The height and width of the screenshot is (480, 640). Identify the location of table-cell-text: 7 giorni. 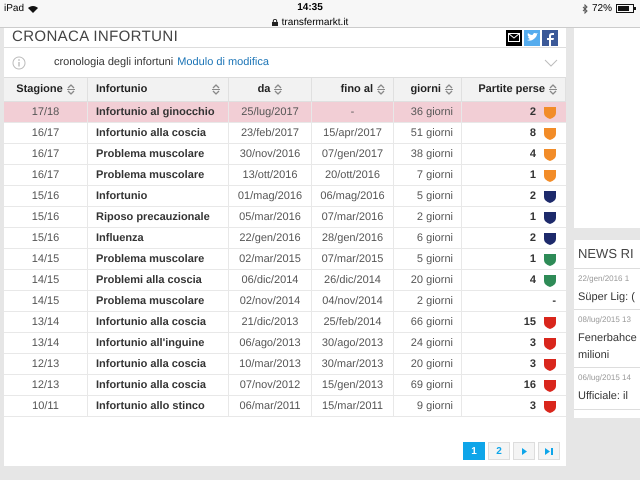
(434, 175).